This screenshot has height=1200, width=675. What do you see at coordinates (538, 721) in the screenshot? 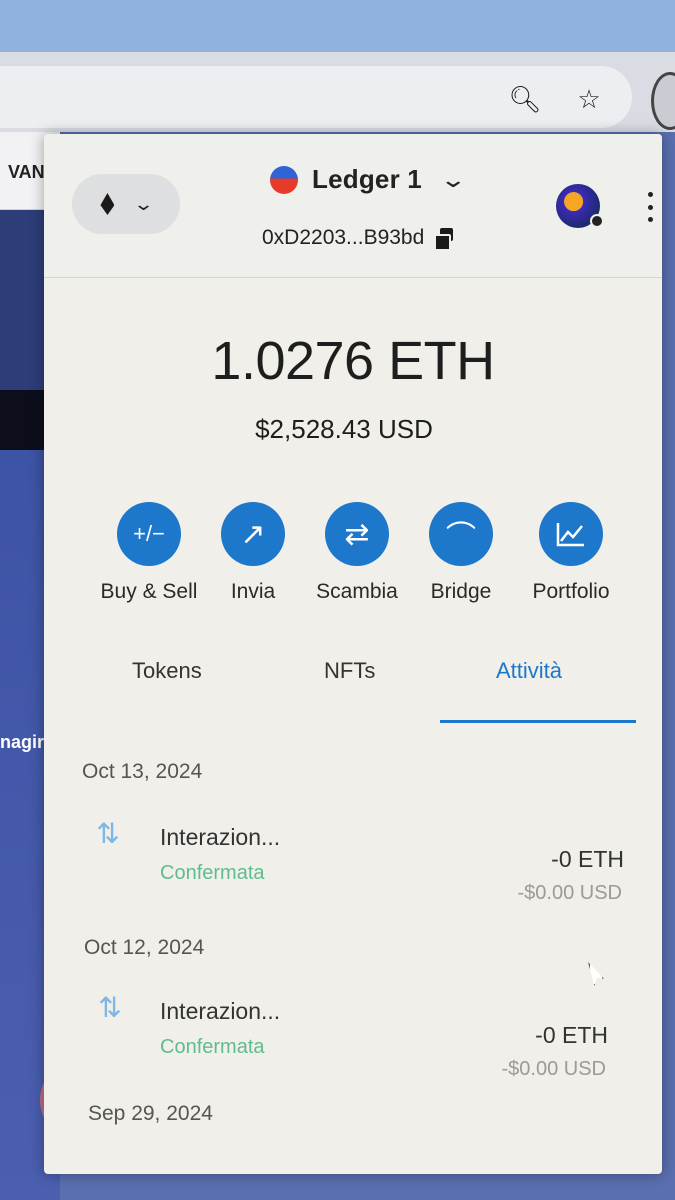
I see `active-tab-indicator` at bounding box center [538, 721].